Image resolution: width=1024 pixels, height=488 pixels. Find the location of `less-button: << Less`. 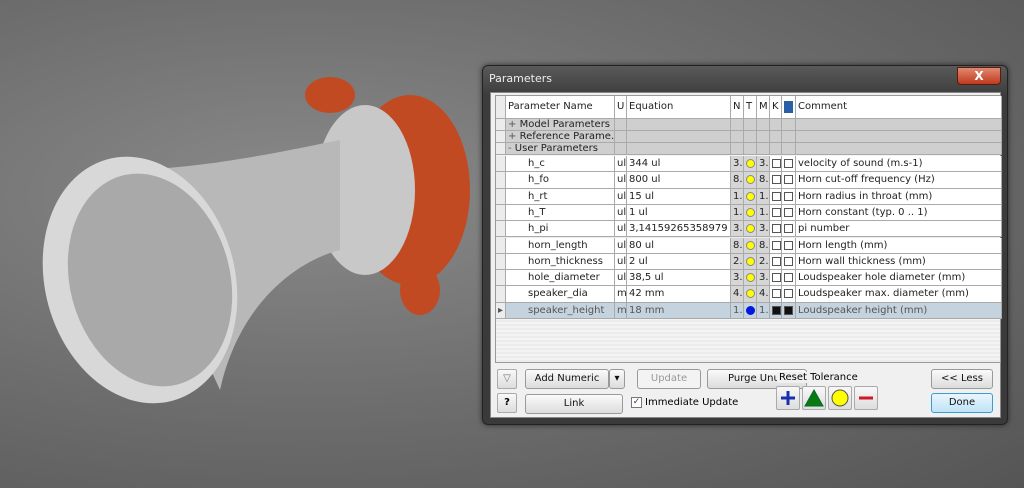

less-button: << Less is located at coordinates (962, 379).